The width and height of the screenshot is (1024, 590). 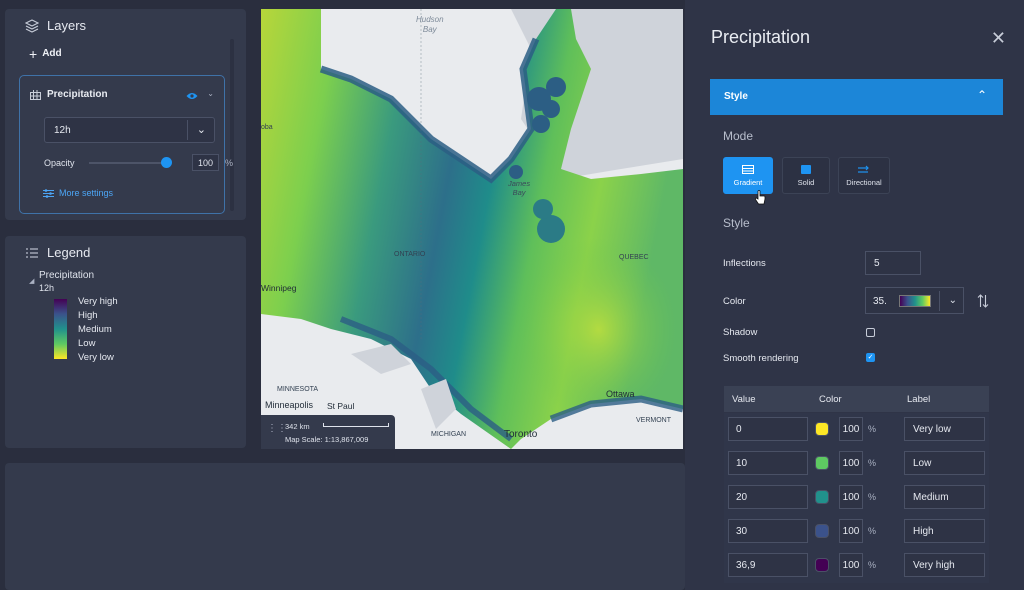 What do you see at coordinates (32, 252) in the screenshot?
I see `list-icon` at bounding box center [32, 252].